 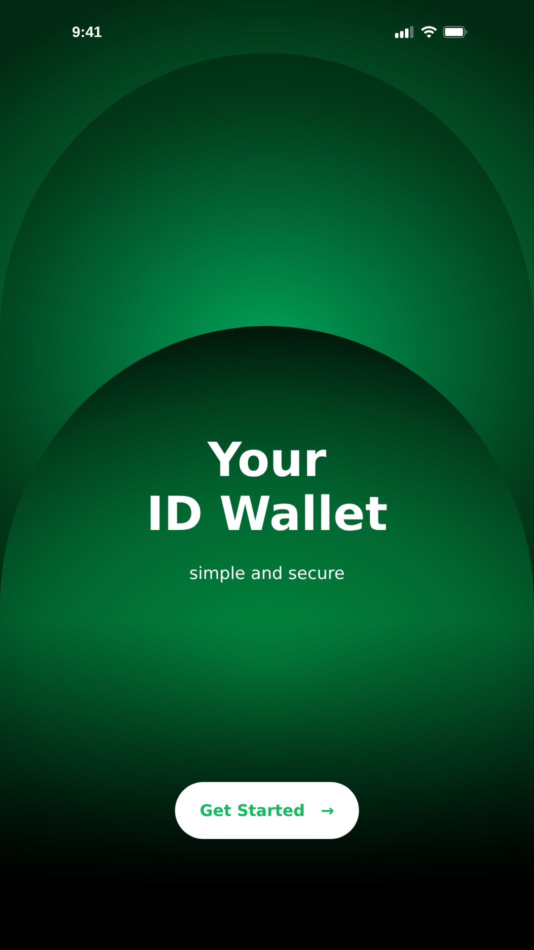 I want to click on status-time: 9:41, so click(x=87, y=32).